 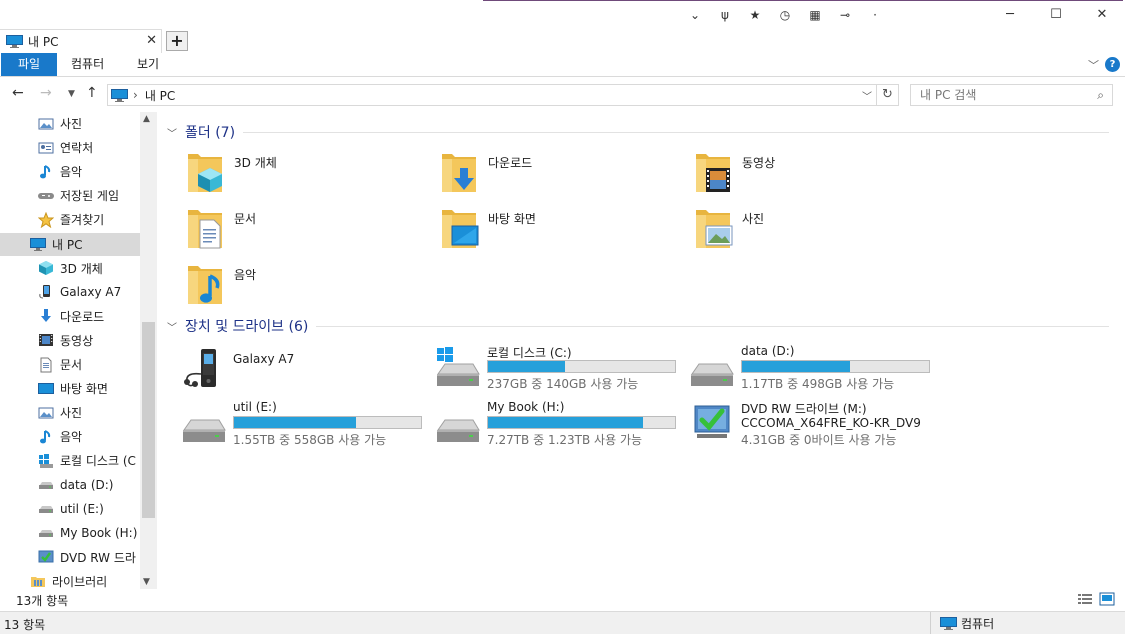 What do you see at coordinates (725, 15) in the screenshot?
I see `pitchfork-icon: ψ` at bounding box center [725, 15].